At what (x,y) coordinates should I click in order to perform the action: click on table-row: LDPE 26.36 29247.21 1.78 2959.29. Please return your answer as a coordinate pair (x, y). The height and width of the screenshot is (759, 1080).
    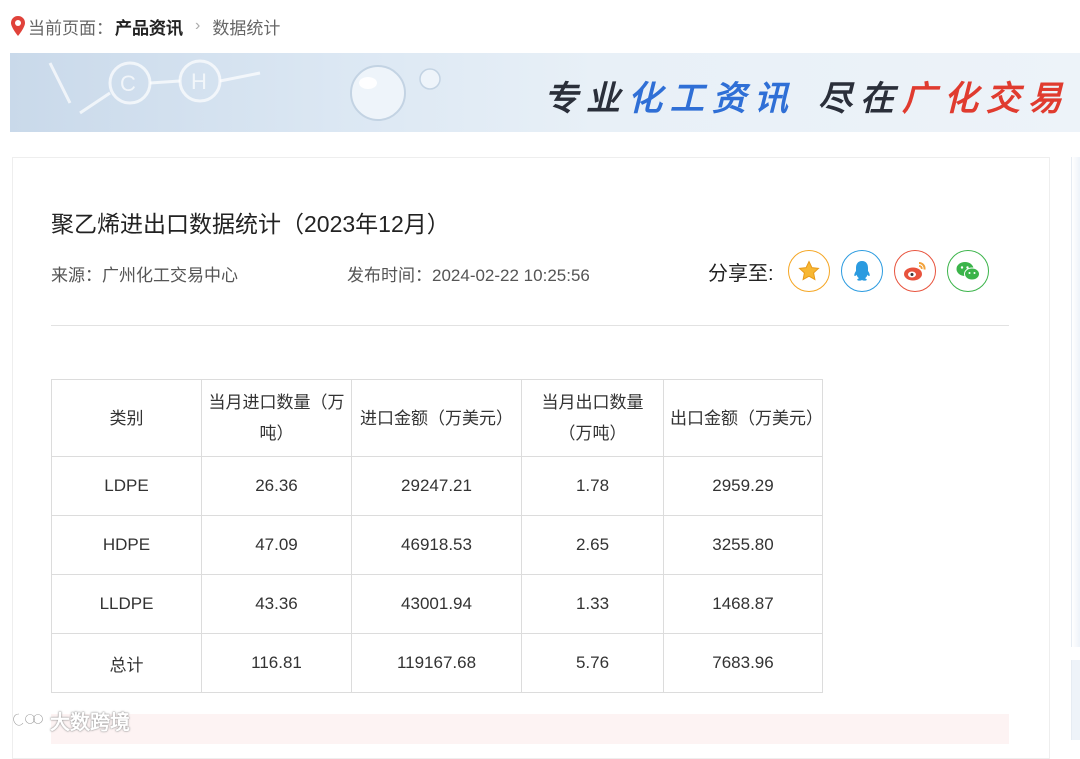
    Looking at the image, I should click on (437, 486).